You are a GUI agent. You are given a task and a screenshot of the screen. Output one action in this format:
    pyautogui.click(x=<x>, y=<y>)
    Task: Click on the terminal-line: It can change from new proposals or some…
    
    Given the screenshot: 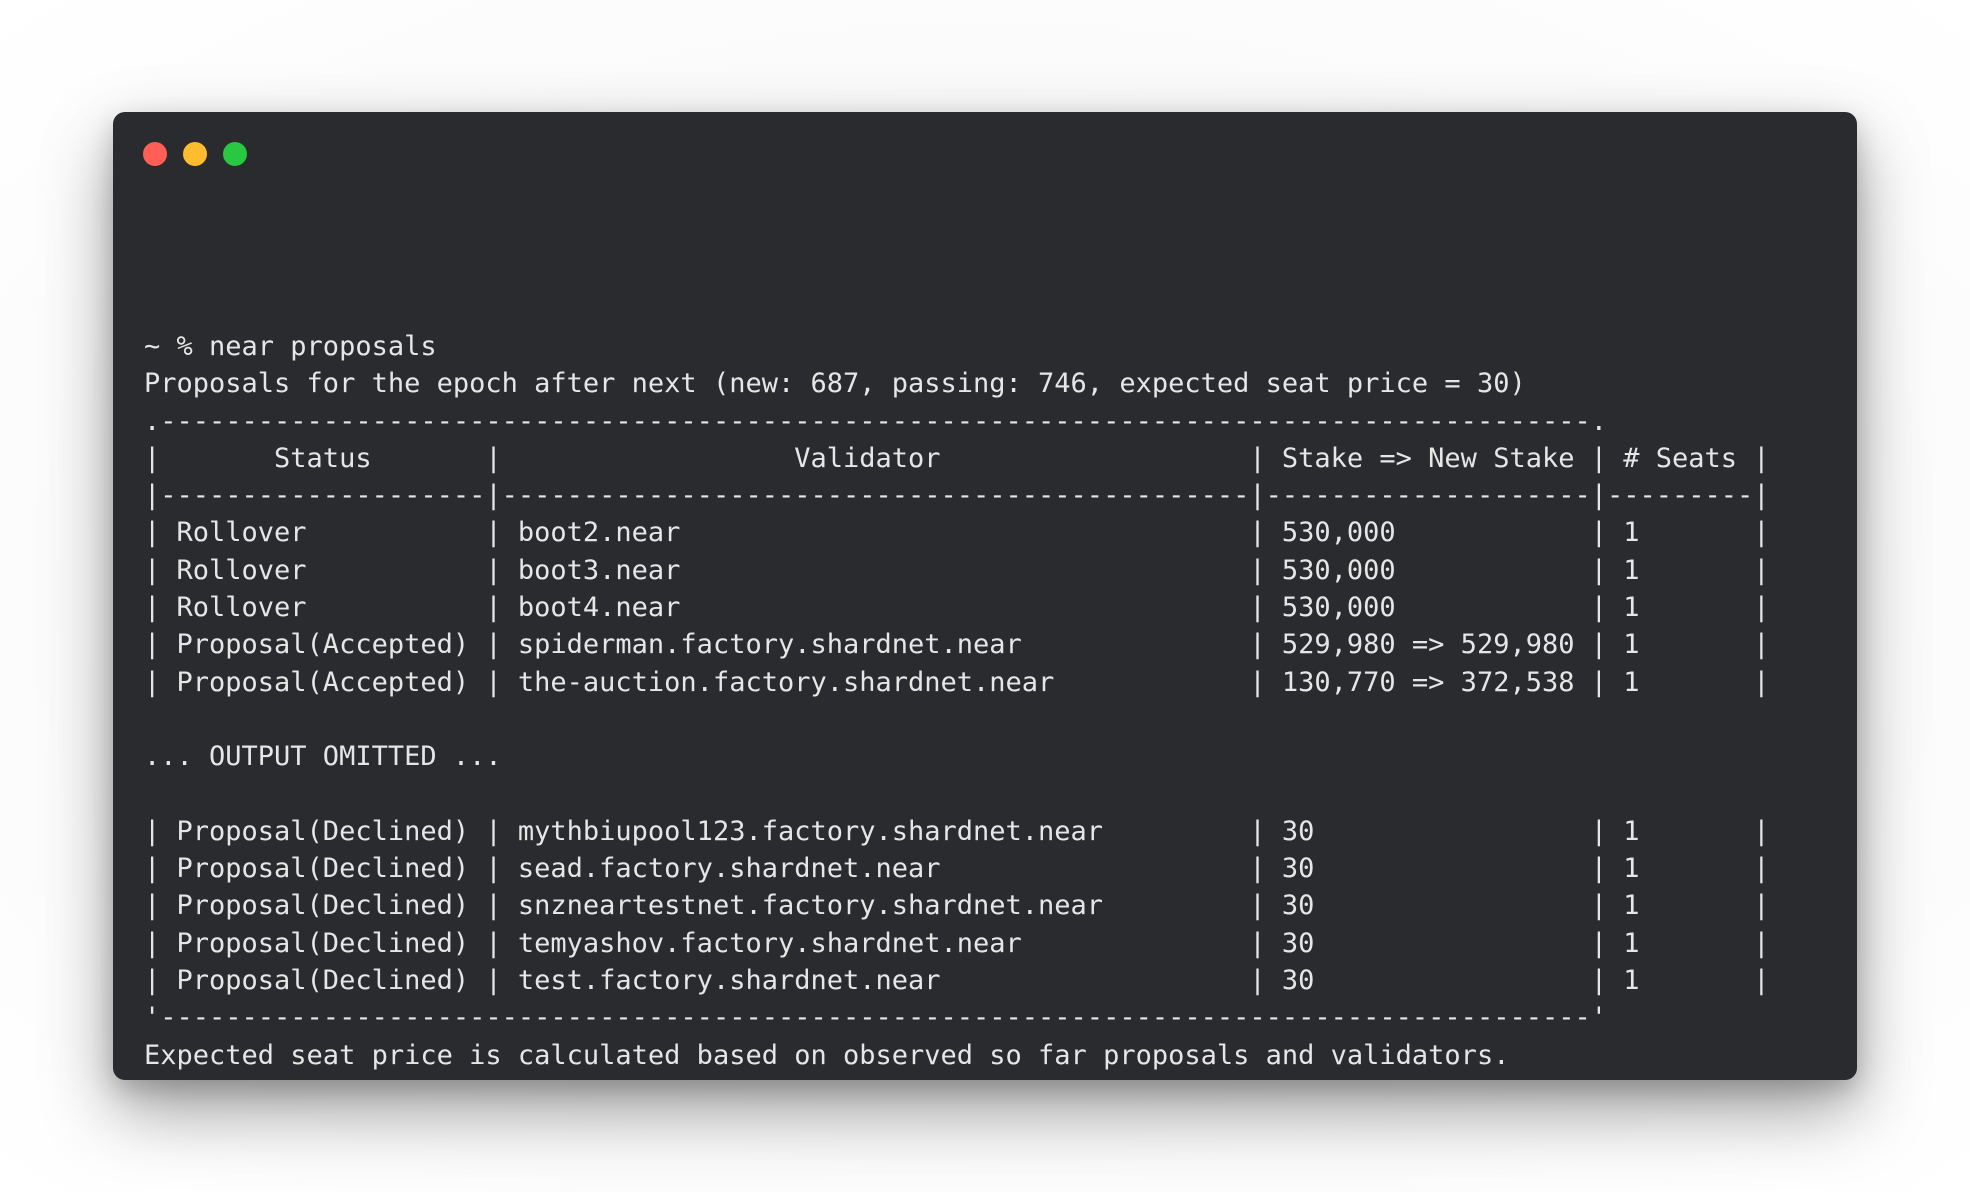 What is the action you would take?
    pyautogui.click(x=957, y=1077)
    